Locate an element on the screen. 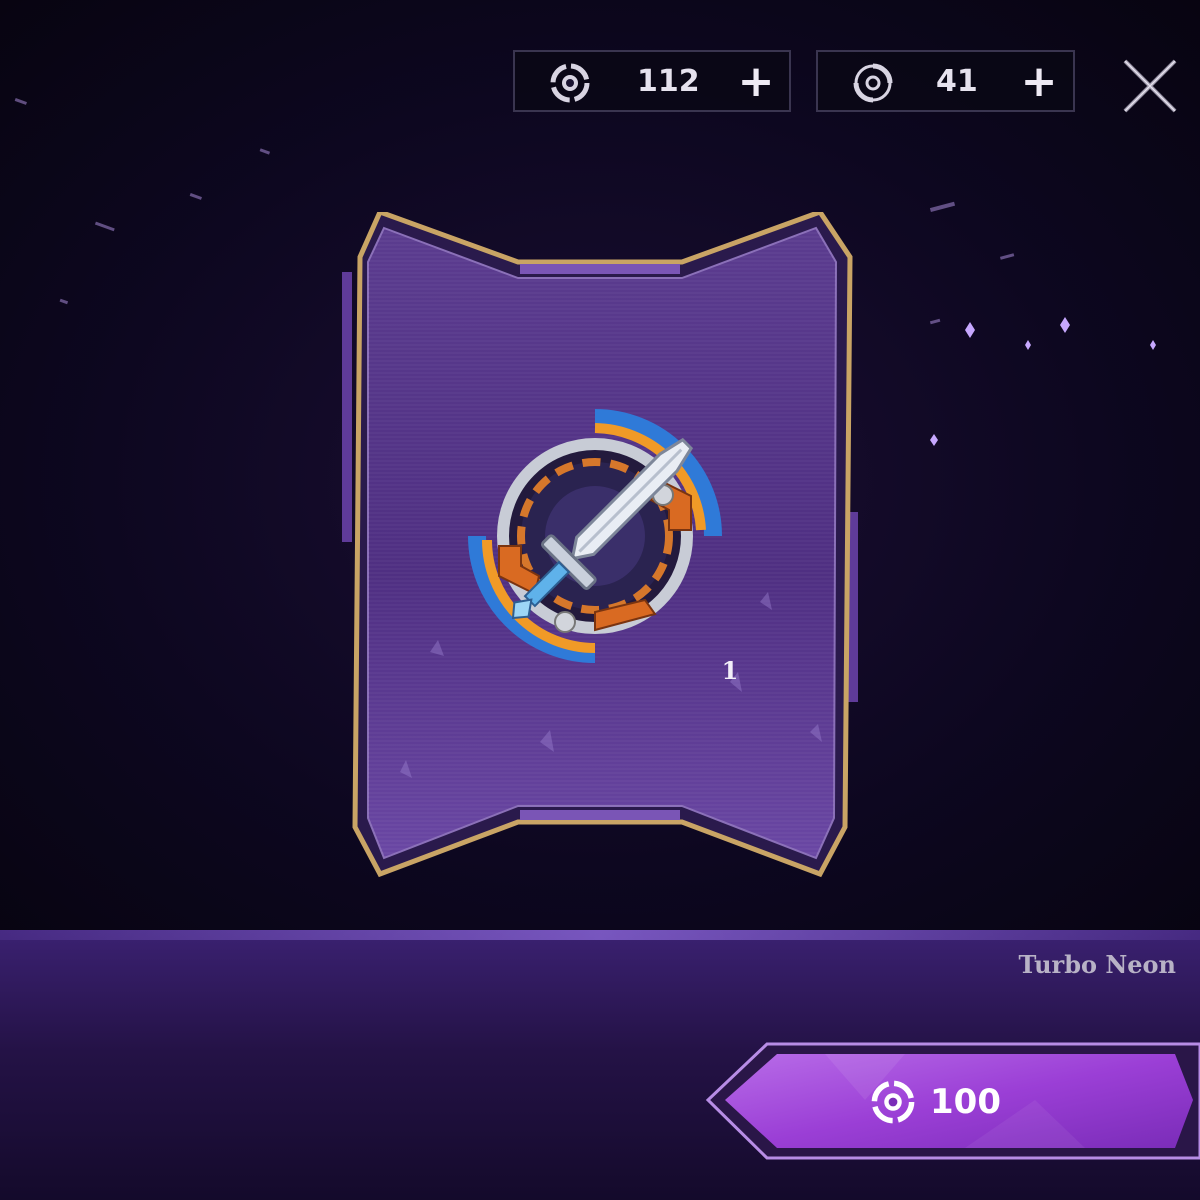 The width and height of the screenshot is (1200, 1200). purchase-price-label: 100 is located at coordinates (965, 1102).